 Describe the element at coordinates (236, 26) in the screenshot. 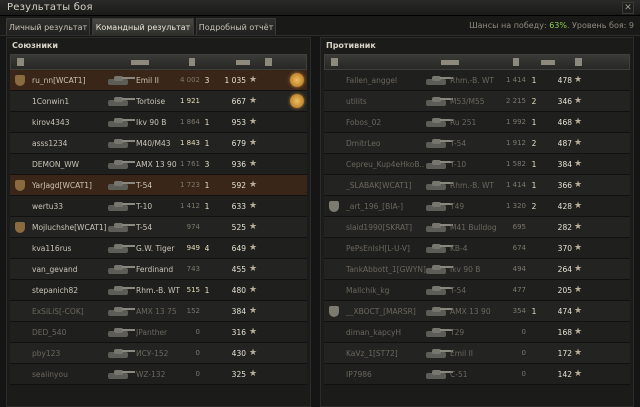

I see `tab-detailed-report: Подробный отчёт` at that location.